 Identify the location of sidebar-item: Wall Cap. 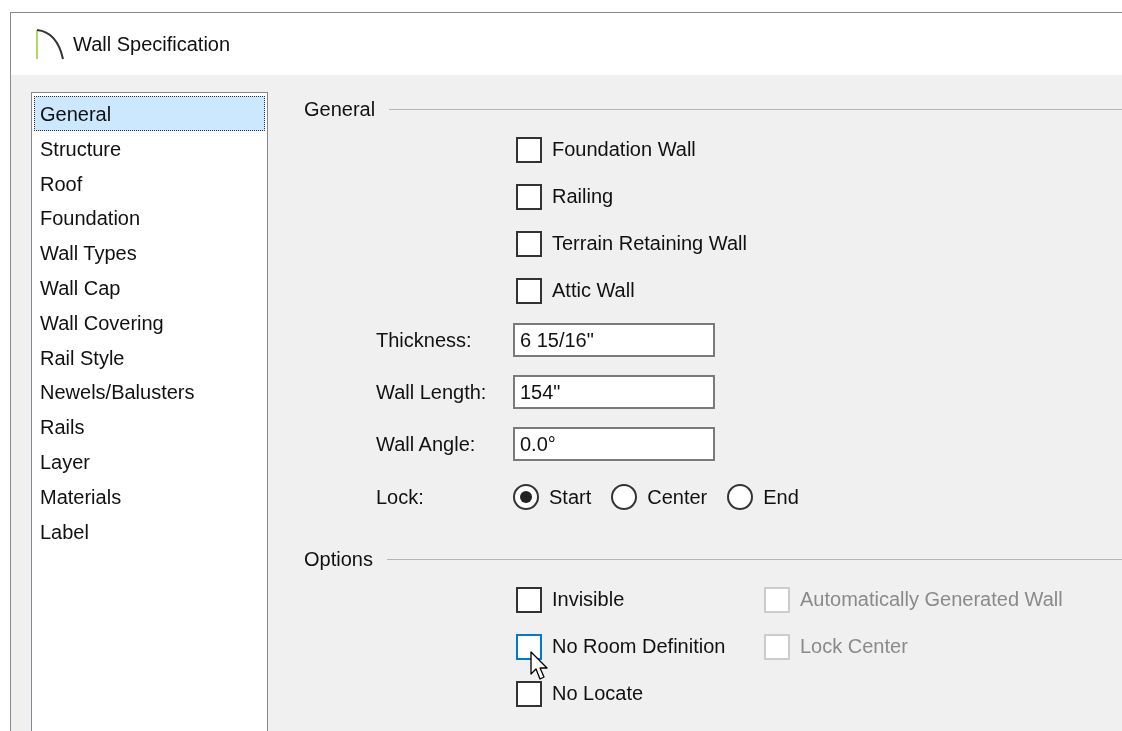
(149, 287).